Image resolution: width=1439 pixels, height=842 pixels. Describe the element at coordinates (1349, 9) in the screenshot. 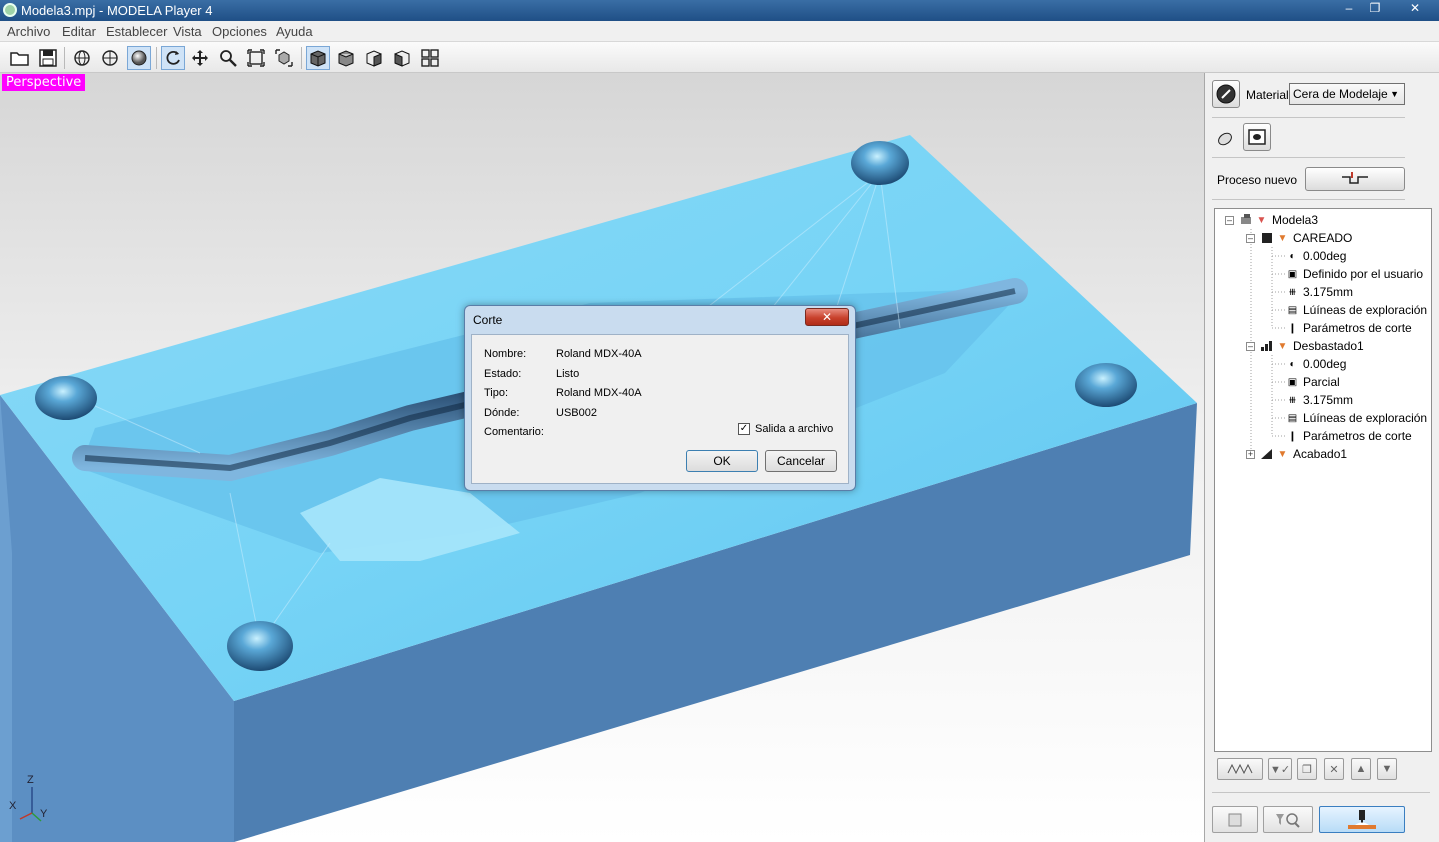

I see `minimize-button: –` at that location.